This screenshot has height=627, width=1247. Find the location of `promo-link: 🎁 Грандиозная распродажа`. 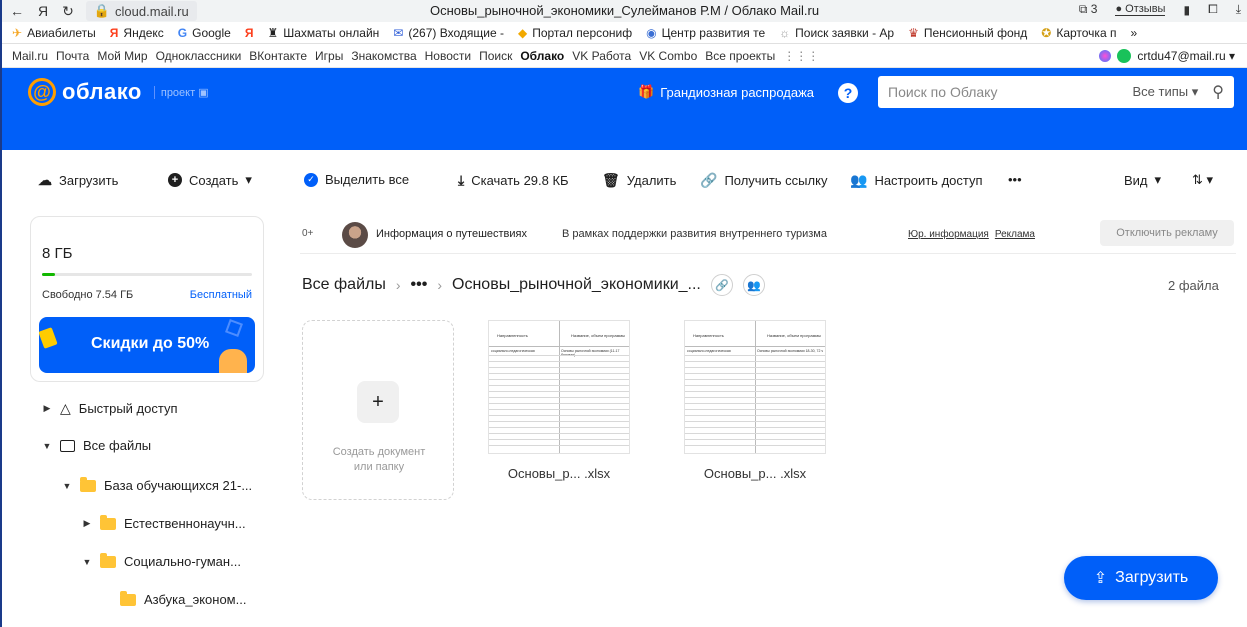

promo-link: 🎁 Грандиозная распродажа is located at coordinates (726, 92).